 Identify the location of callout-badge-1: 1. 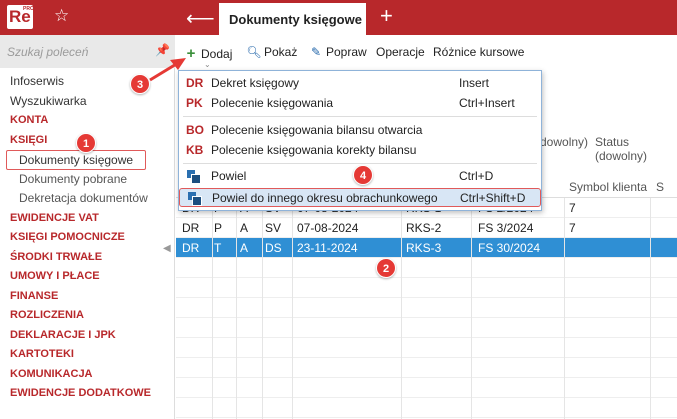
(86, 143).